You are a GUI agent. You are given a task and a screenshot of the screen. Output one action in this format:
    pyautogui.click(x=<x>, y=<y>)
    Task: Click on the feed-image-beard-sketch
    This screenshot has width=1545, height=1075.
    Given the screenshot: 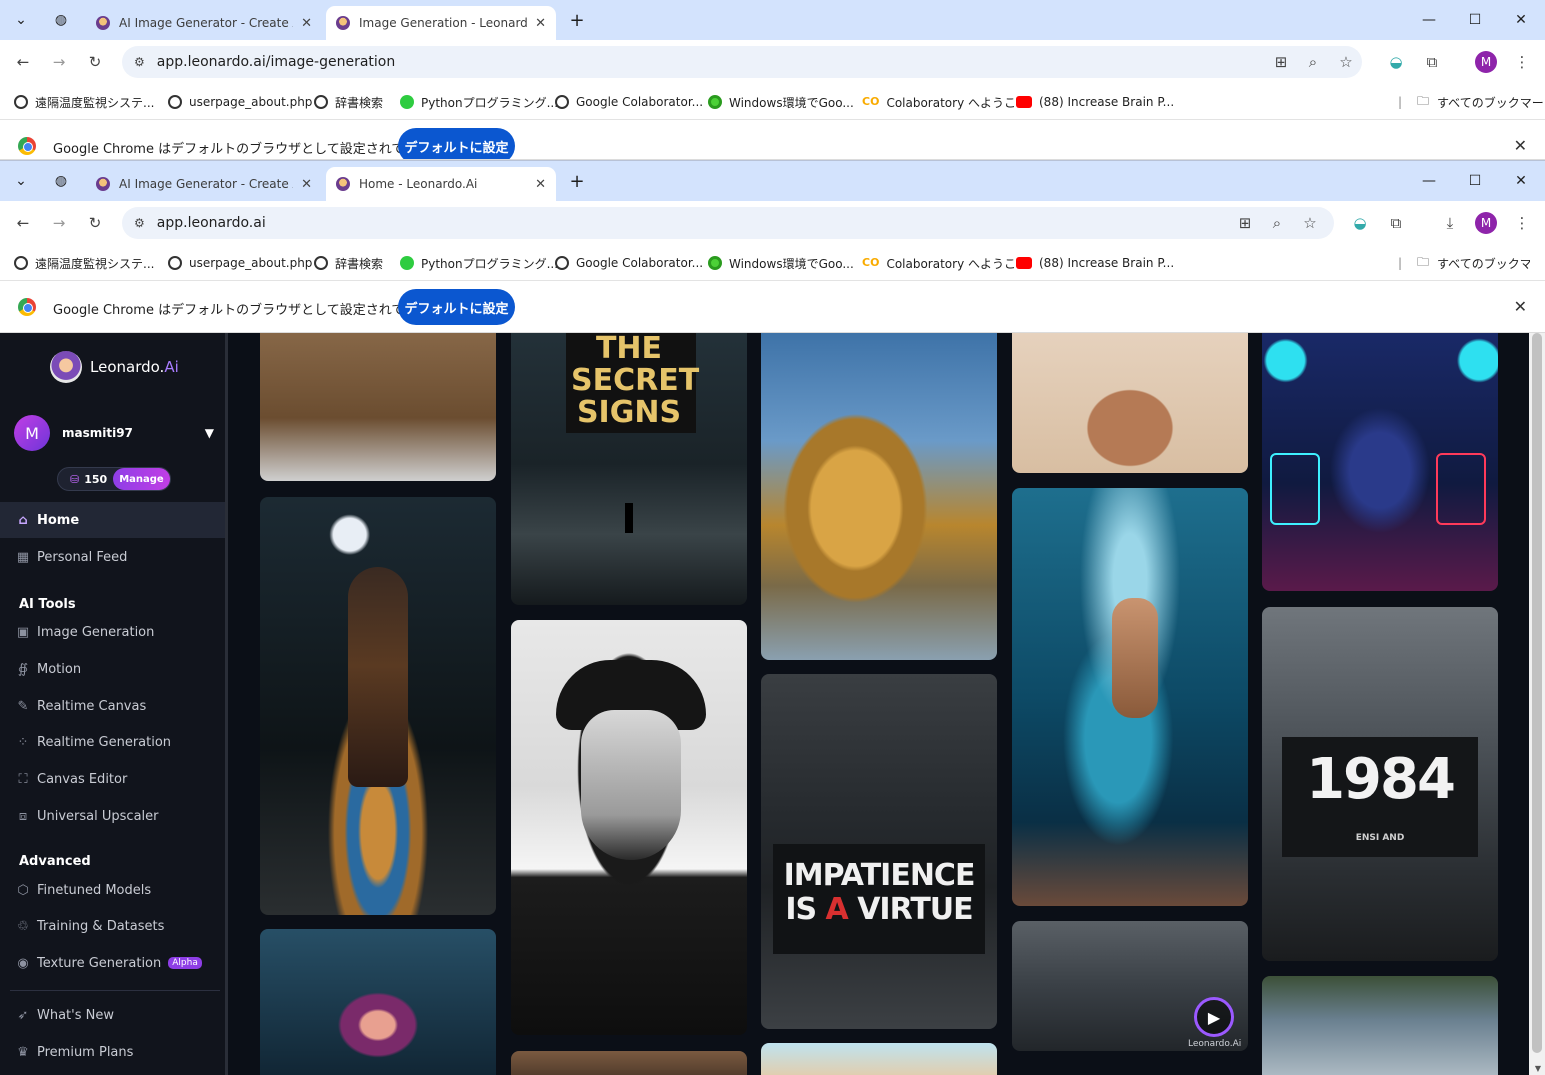 What is the action you would take?
    pyautogui.click(x=1130, y=403)
    